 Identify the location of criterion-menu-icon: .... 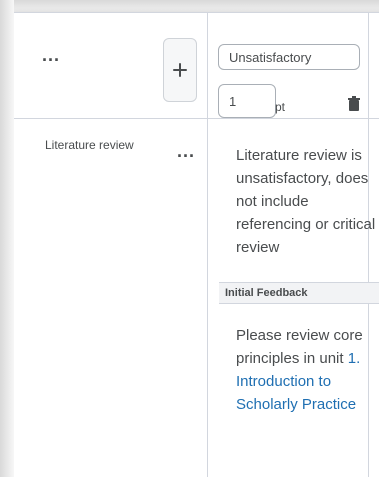
(186, 151).